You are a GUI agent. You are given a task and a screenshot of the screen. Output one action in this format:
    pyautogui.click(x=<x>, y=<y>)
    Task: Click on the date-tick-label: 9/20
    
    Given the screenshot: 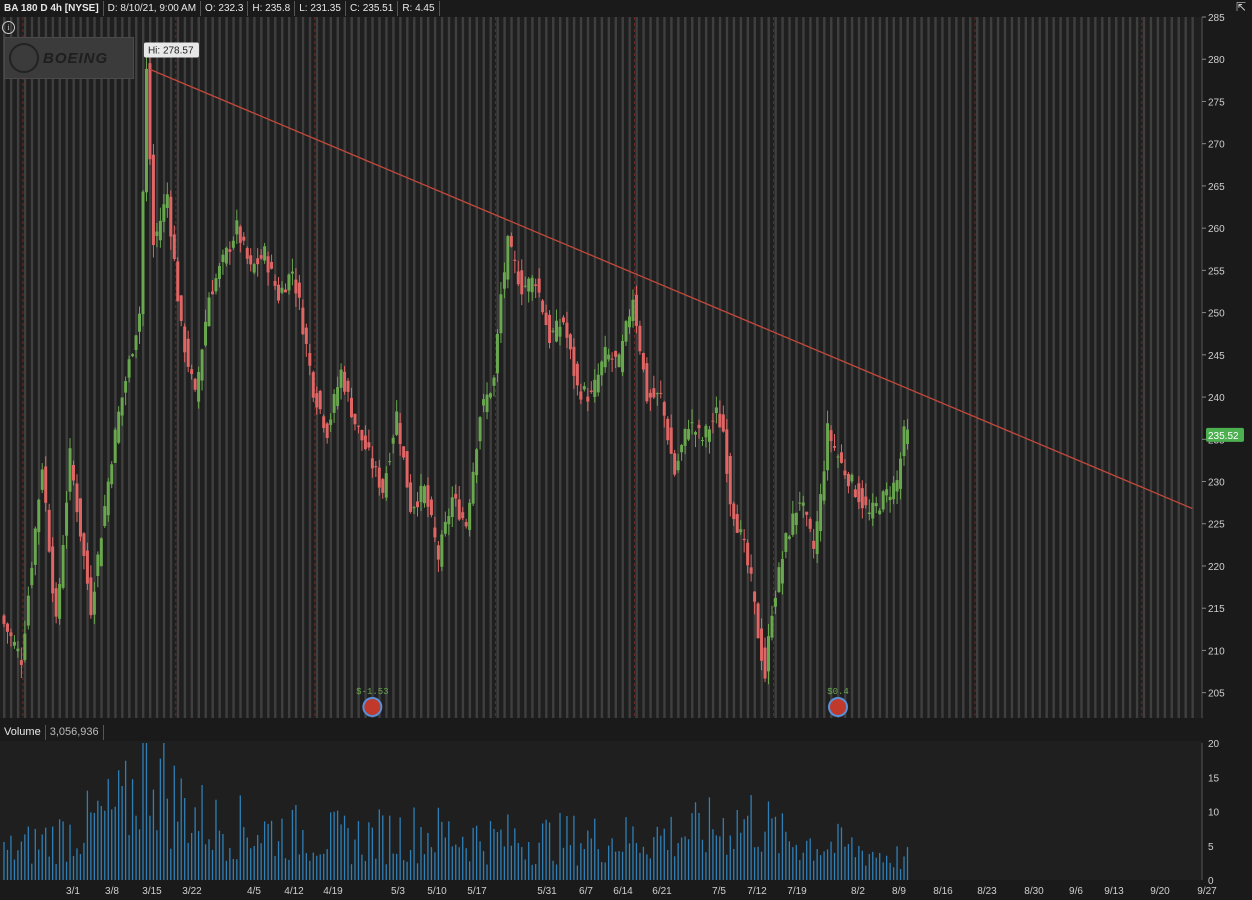 What is the action you would take?
    pyautogui.click(x=1160, y=891)
    